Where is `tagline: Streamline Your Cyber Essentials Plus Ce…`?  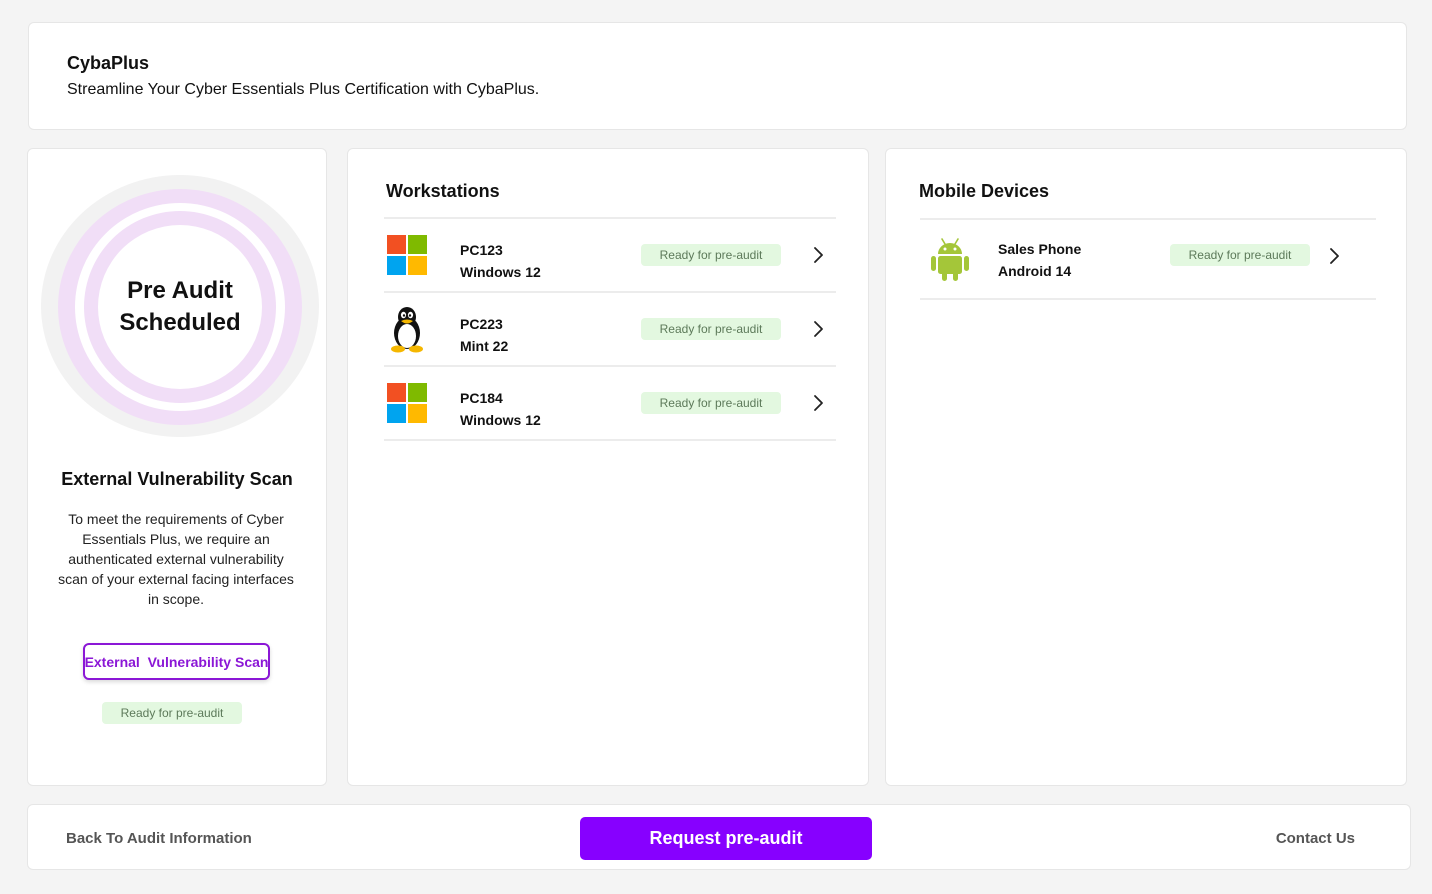 tagline: Streamline Your Cyber Essentials Plus Ce… is located at coordinates (303, 89).